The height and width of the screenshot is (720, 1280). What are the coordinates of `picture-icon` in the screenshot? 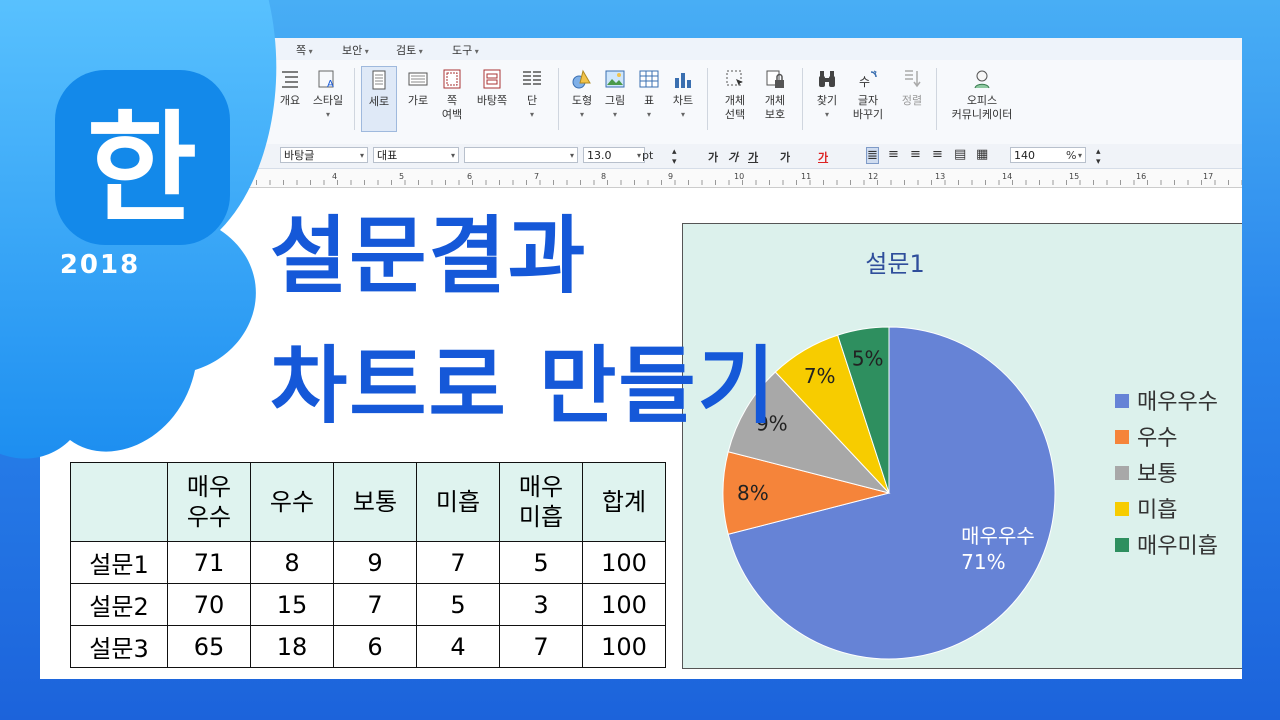 It's located at (615, 79).